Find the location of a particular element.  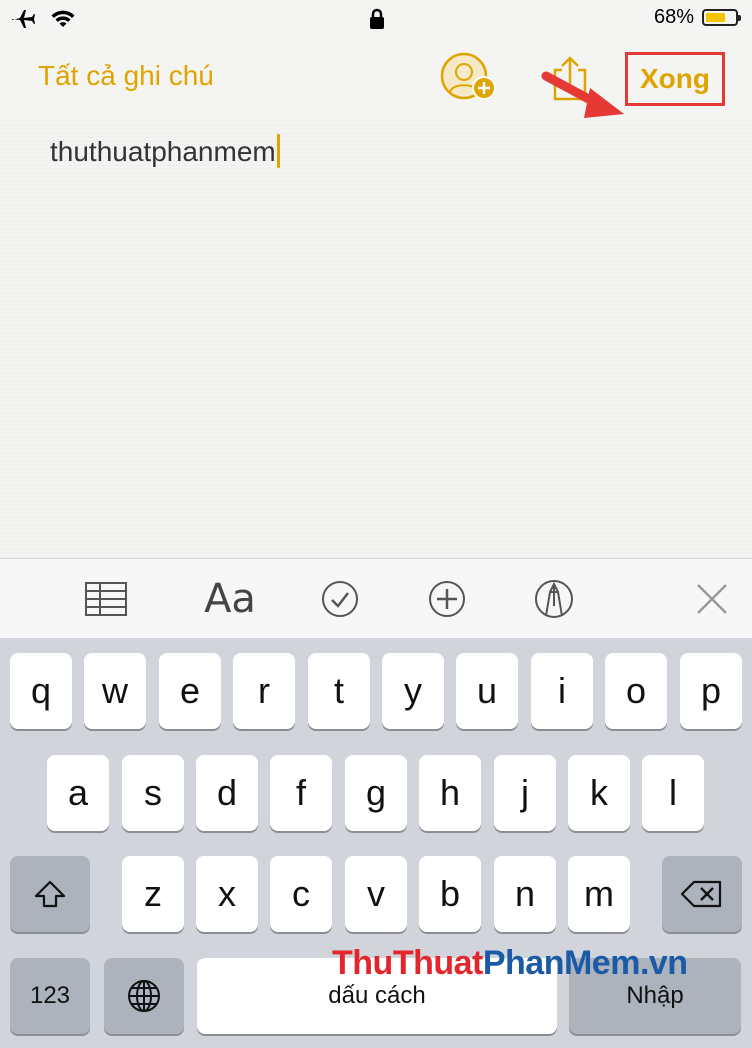

add-person-icon is located at coordinates (468, 76).